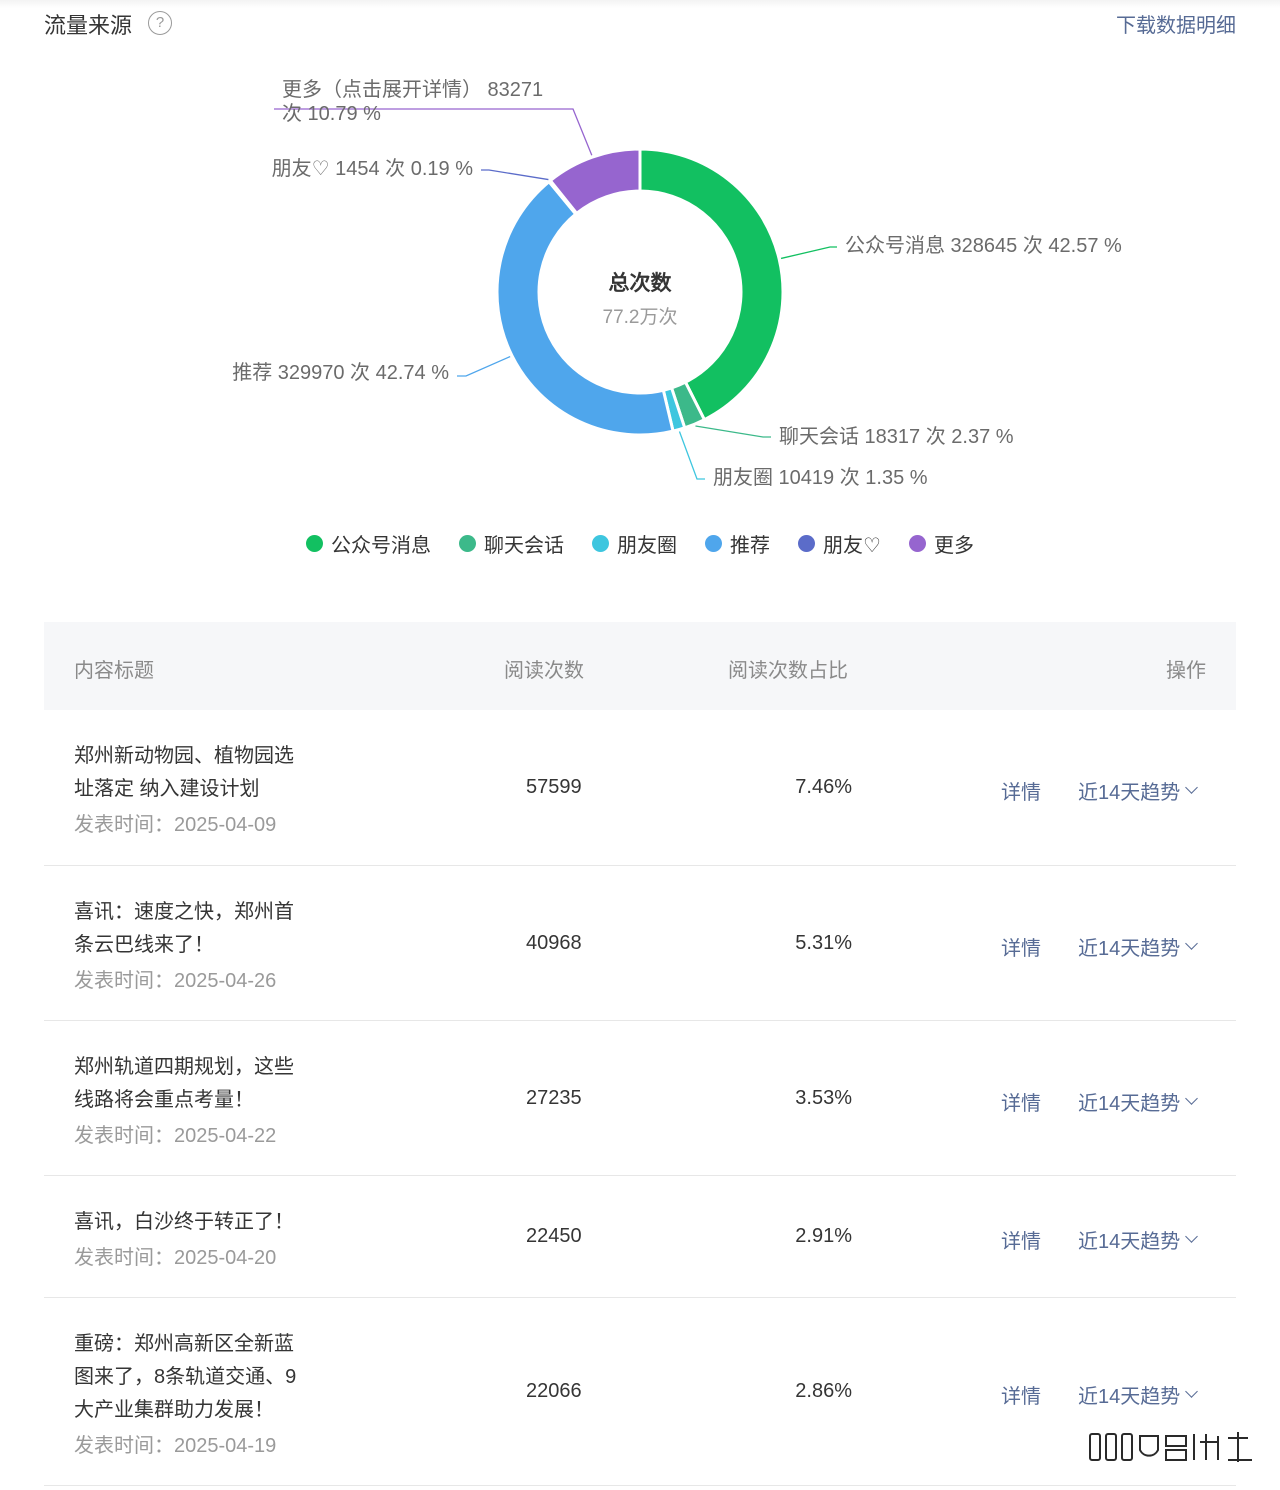 The height and width of the screenshot is (1490, 1280). What do you see at coordinates (750, 545) in the screenshot?
I see `legend-label: 推荐` at bounding box center [750, 545].